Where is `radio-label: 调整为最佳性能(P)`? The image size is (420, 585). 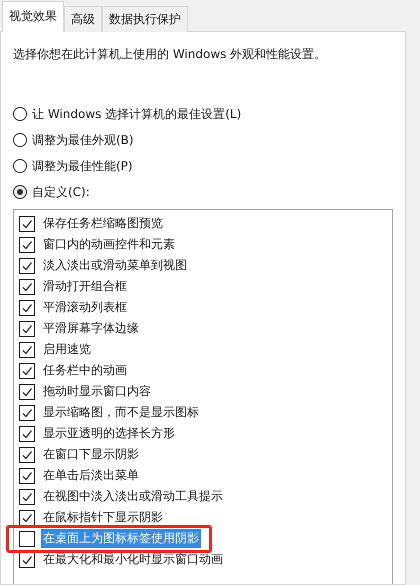 radio-label: 调整为最佳性能(P) is located at coordinates (82, 166).